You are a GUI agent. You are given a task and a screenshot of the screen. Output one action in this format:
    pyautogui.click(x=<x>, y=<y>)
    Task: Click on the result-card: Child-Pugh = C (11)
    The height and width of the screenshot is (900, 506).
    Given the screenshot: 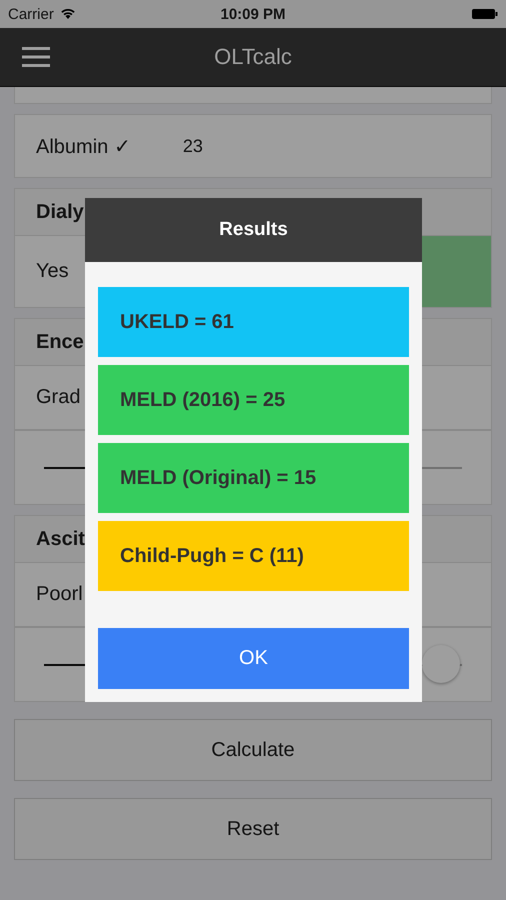 What is the action you would take?
    pyautogui.click(x=253, y=556)
    